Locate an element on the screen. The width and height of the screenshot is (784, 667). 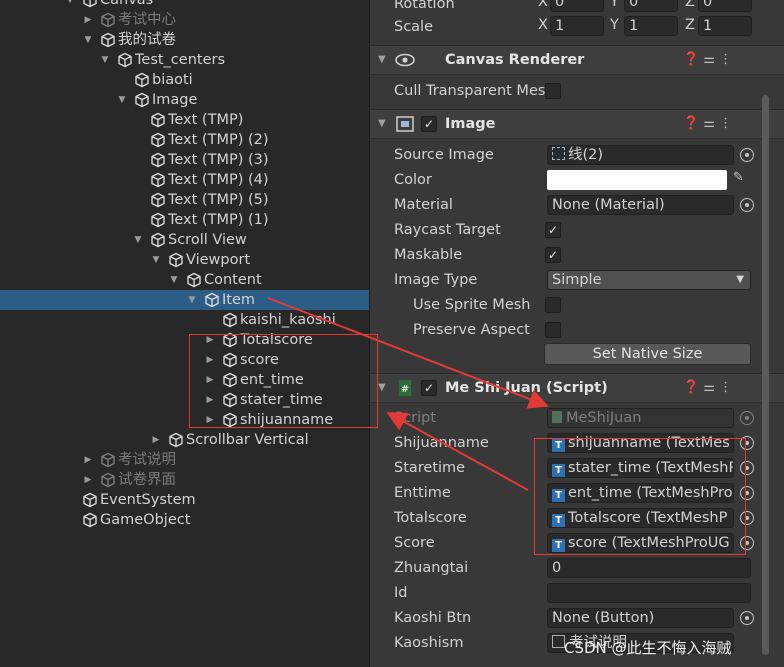
watermark: CSDN @此生不悔入海贼 is located at coordinates (648, 648).